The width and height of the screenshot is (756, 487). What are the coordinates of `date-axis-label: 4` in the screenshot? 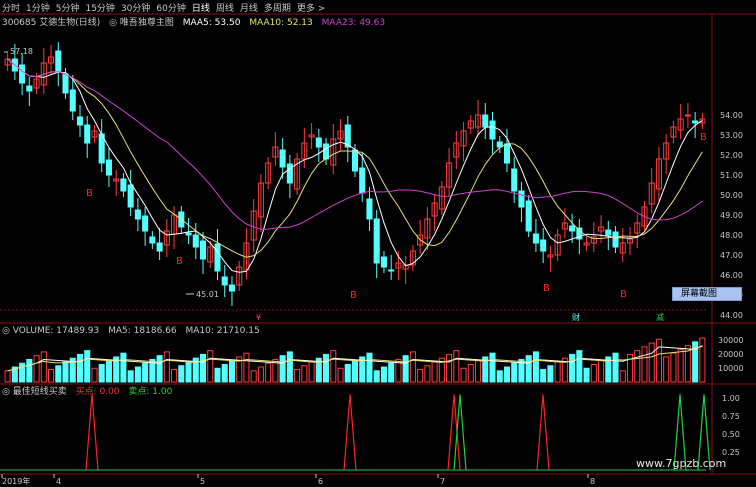 It's located at (58, 481).